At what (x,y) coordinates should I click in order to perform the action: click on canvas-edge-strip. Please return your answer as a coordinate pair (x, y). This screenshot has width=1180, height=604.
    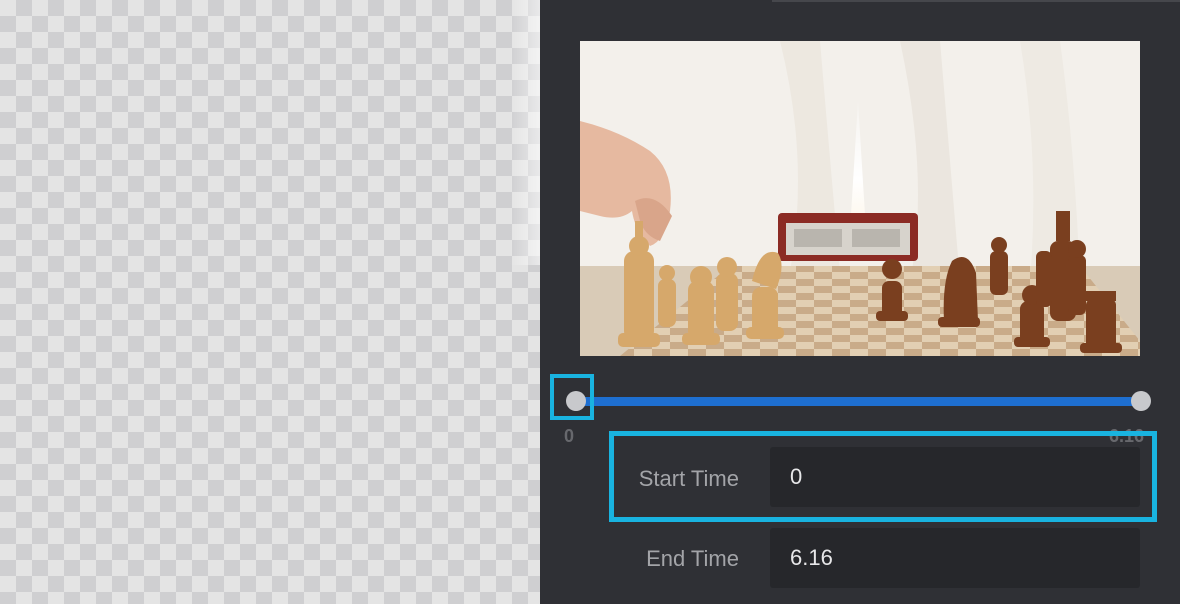
    Looking at the image, I should click on (525, 132).